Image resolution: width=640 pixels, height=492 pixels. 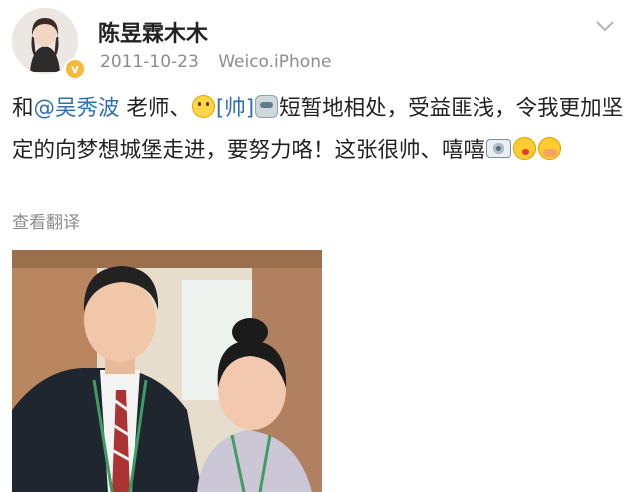 I want to click on text-part-1: 和, so click(x=23, y=108).